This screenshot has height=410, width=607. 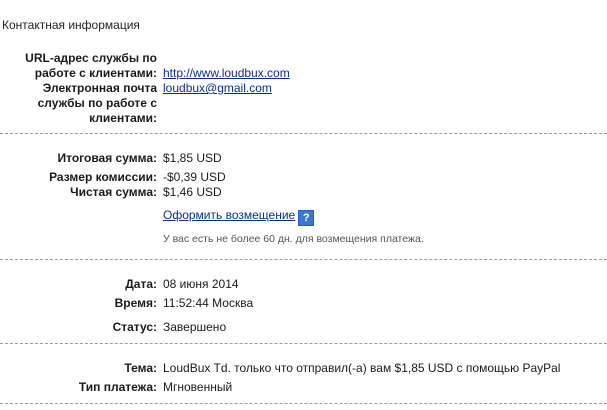 What do you see at coordinates (141, 284) in the screenshot?
I see `date-label: Дата:` at bounding box center [141, 284].